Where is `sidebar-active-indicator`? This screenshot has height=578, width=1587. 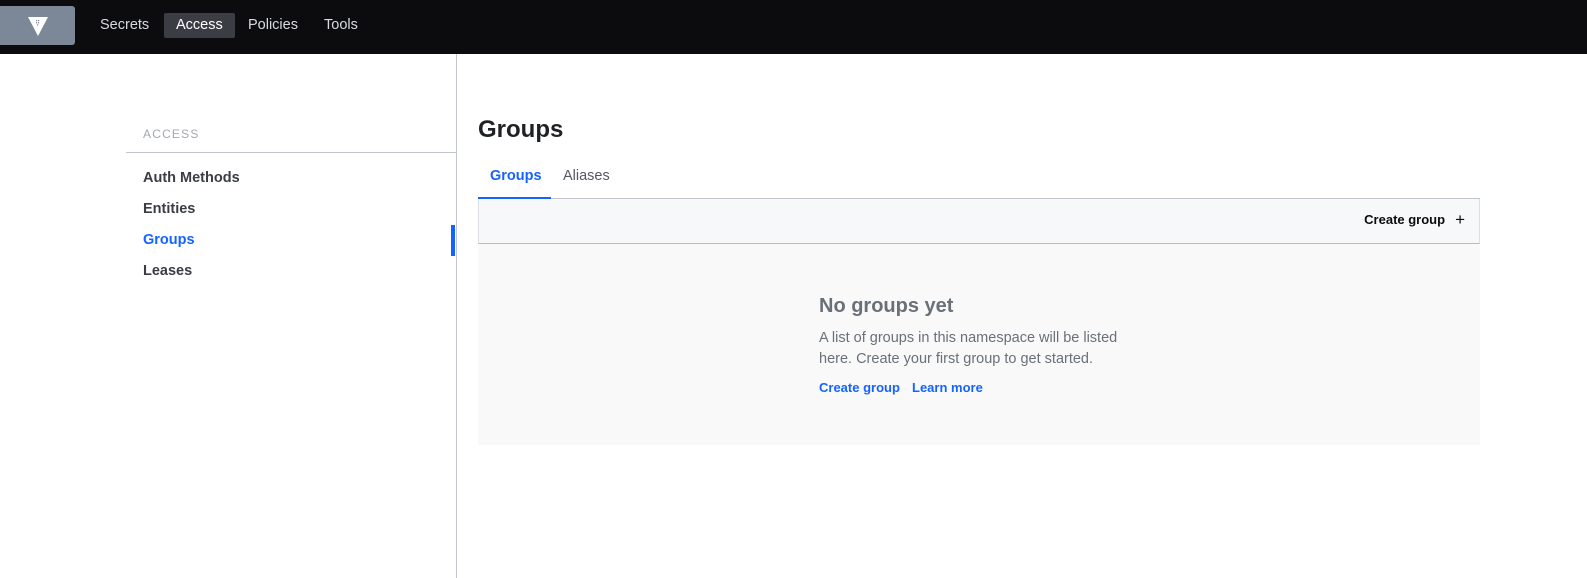 sidebar-active-indicator is located at coordinates (453, 240).